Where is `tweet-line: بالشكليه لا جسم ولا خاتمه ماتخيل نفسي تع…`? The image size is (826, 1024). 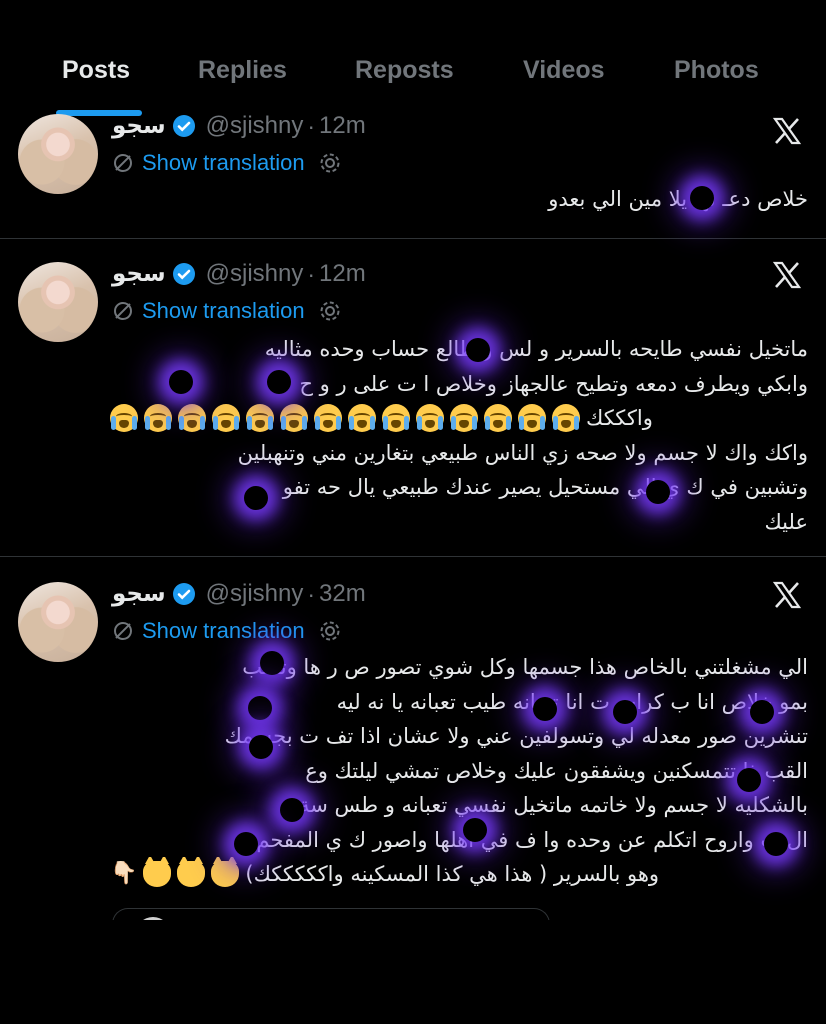
tweet-line: بالشكليه لا جسم ولا خاتمه ماتخيل نفسي تع… is located at coordinates (553, 805).